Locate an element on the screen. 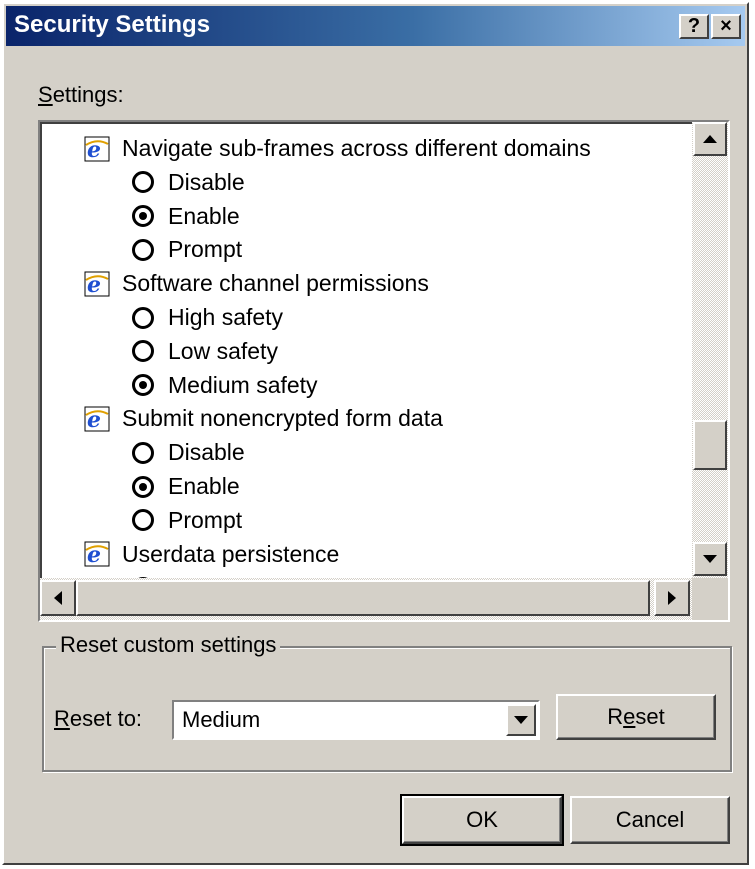 Image resolution: width=755 pixels, height=869 pixels. arrow-left-icon is located at coordinates (58, 598).